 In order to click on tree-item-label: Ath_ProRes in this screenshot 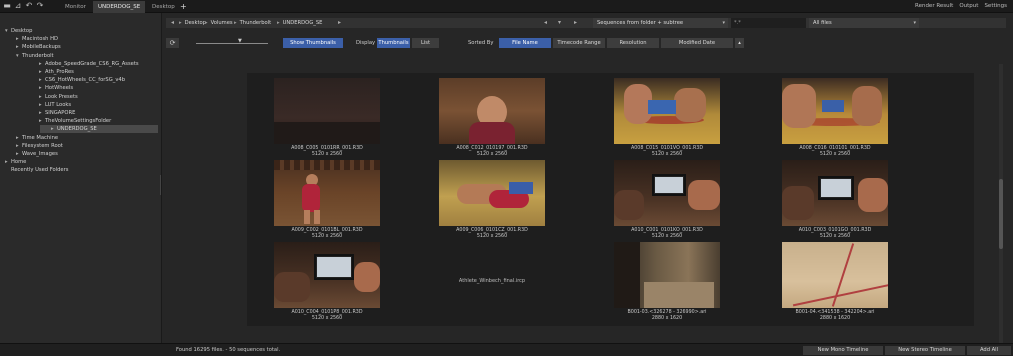, I will do `click(59, 72)`.